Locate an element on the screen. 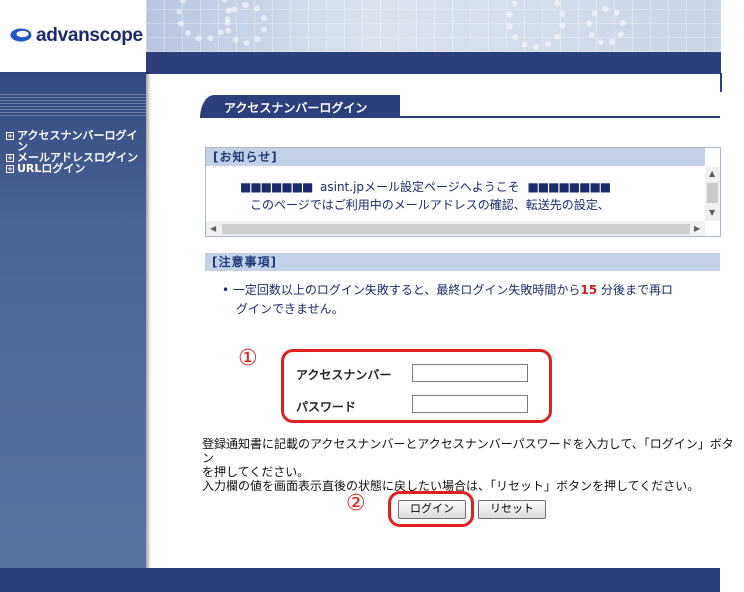  sidebar-nav: + アクセスナンバーログイン + メールアドレスログイン + URLログイン is located at coordinates (75, 152).